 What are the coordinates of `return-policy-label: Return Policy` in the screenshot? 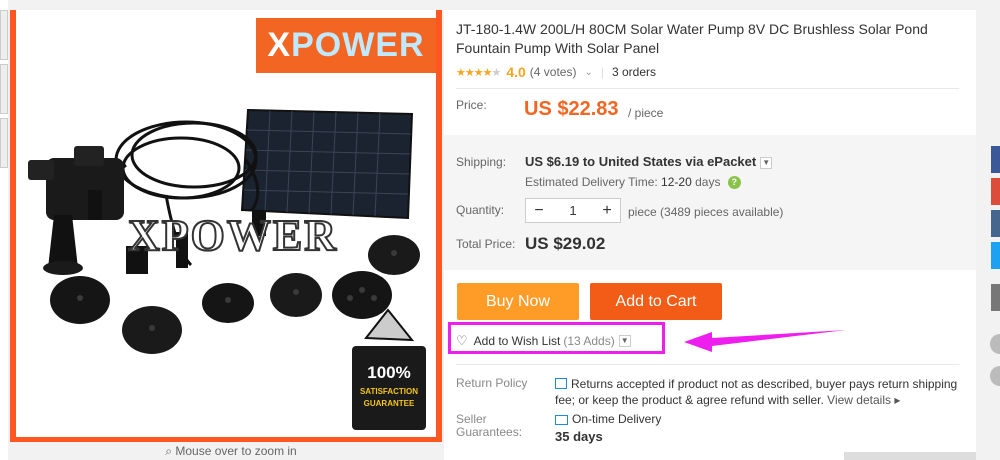 It's located at (492, 383).